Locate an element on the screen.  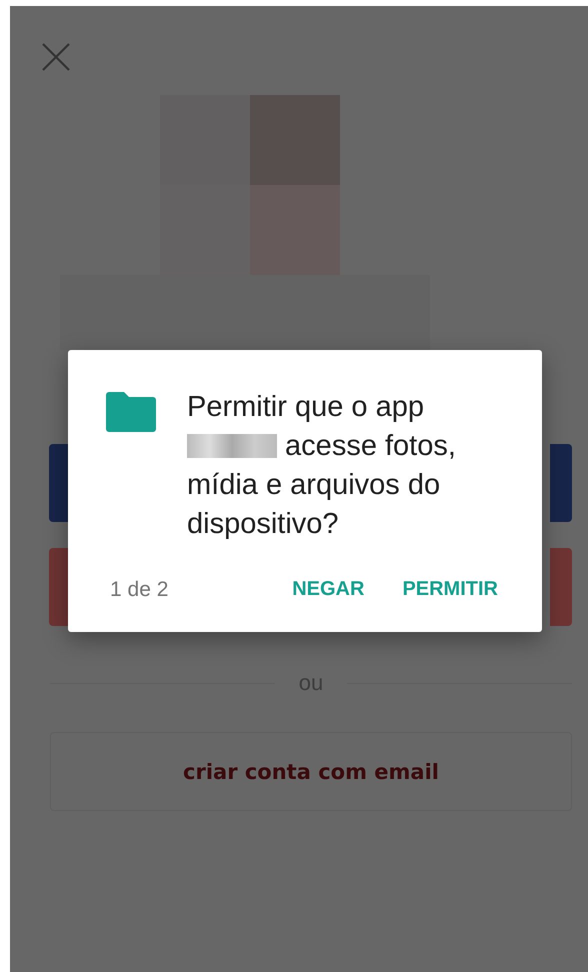
close-icon is located at coordinates (56, 57).